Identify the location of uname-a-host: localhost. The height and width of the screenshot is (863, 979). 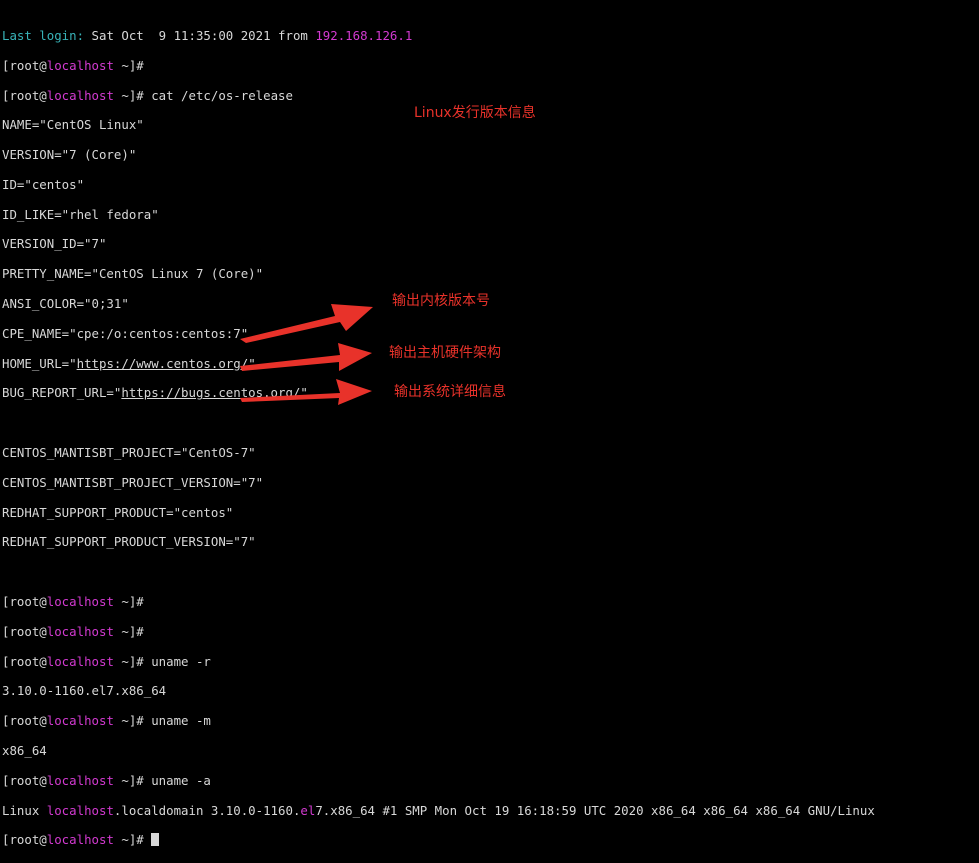
(80, 810).